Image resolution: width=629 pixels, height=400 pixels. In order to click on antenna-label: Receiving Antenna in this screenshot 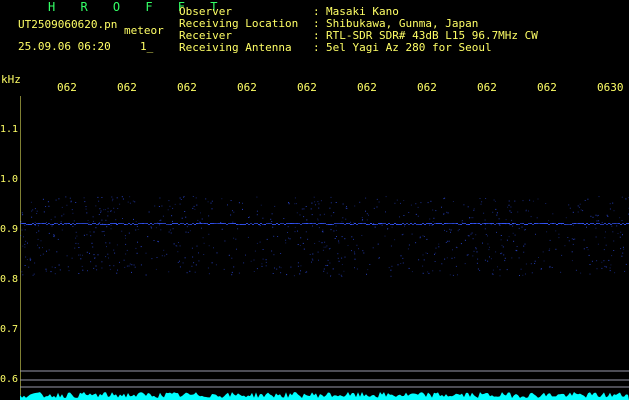, I will do `click(235, 47)`.